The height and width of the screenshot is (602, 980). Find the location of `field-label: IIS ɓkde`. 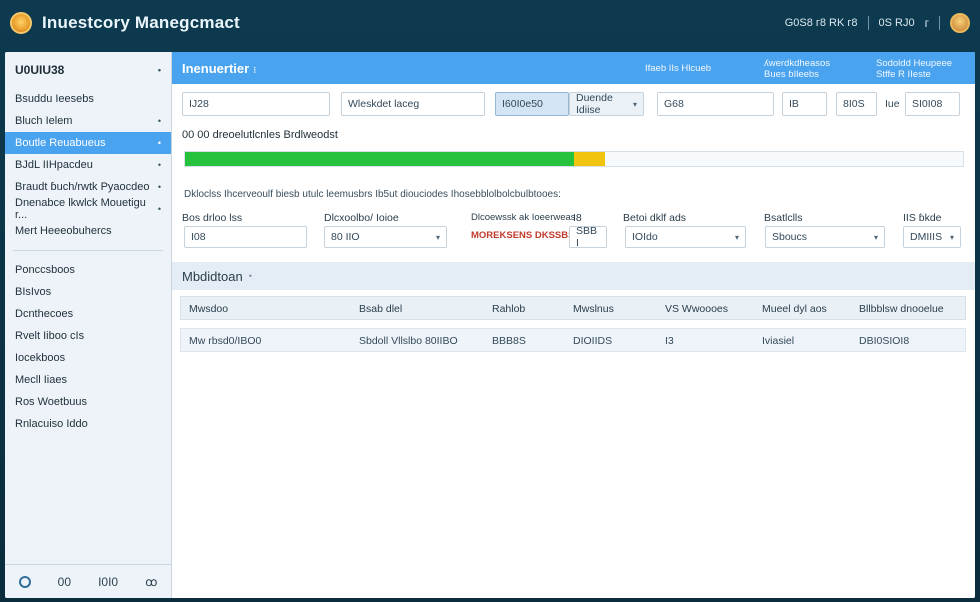

field-label: IIS ɓkde is located at coordinates (922, 218).